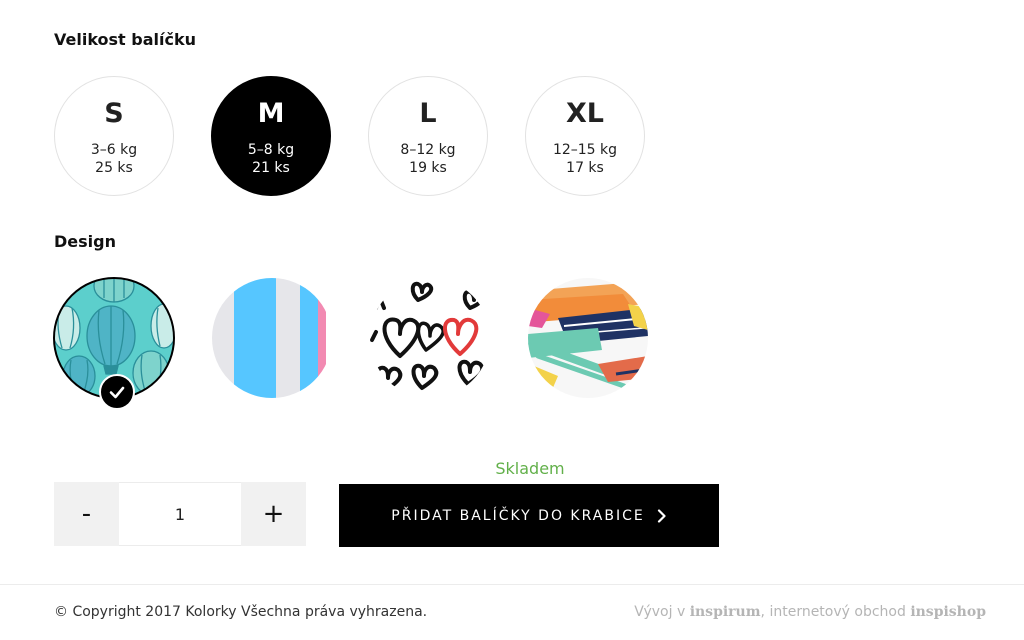 The image size is (1024, 640). Describe the element at coordinates (428, 136) in the screenshot. I see `size-option-l: L 8–12 kg 19 ks` at that location.